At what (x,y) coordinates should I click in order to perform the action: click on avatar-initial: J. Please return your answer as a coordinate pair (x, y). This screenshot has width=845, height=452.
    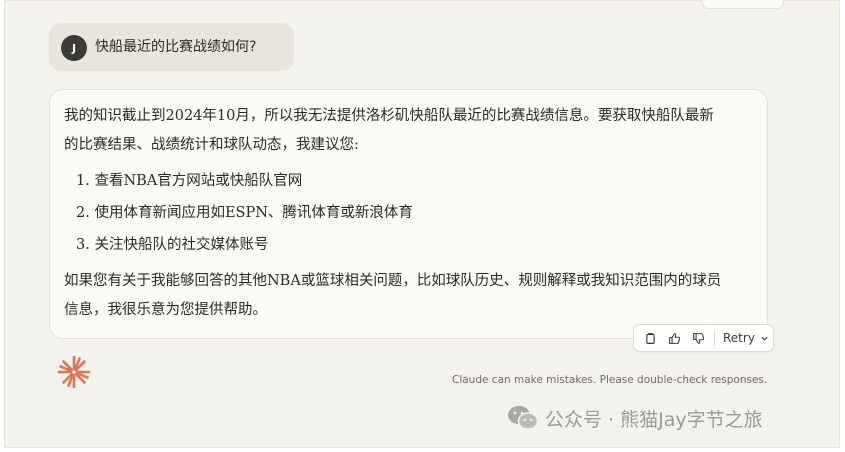
    Looking at the image, I should click on (74, 48).